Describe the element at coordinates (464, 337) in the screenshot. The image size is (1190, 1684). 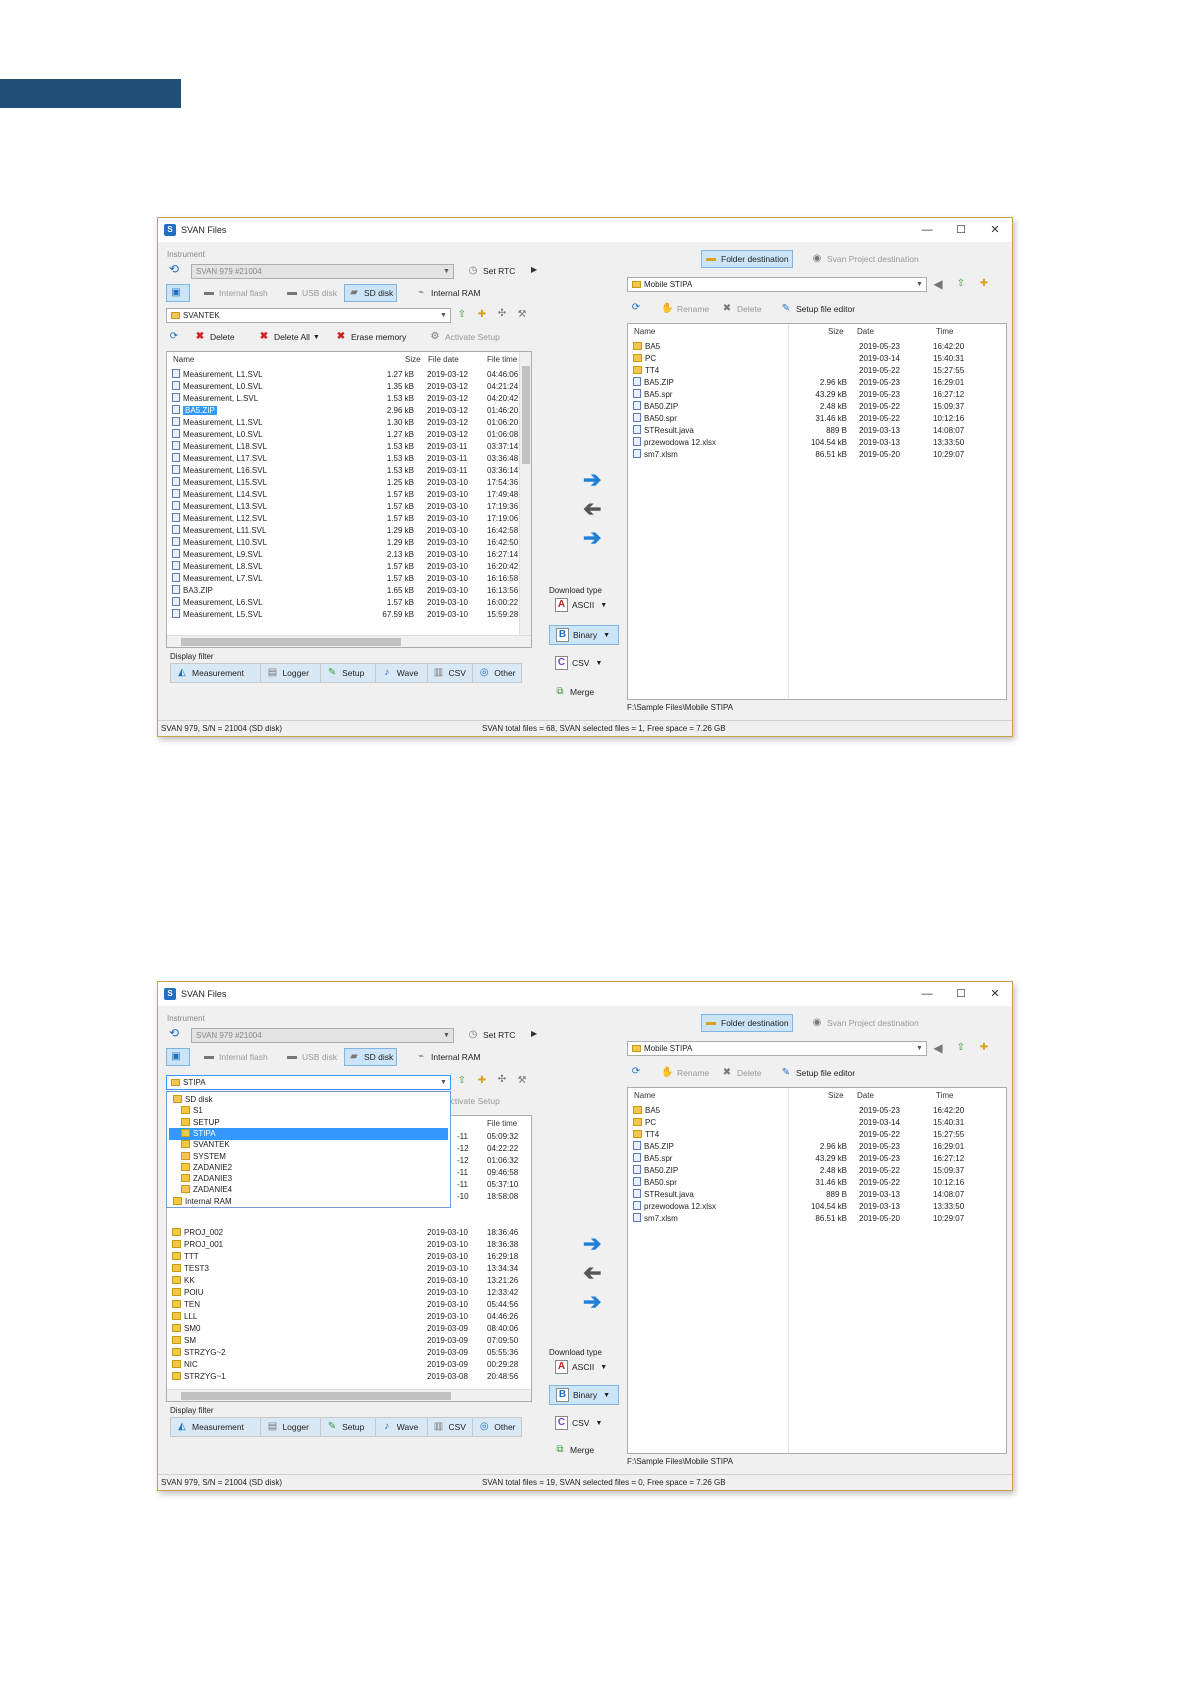
I see `activate-setup-button: ⚙Activate Setup` at that location.